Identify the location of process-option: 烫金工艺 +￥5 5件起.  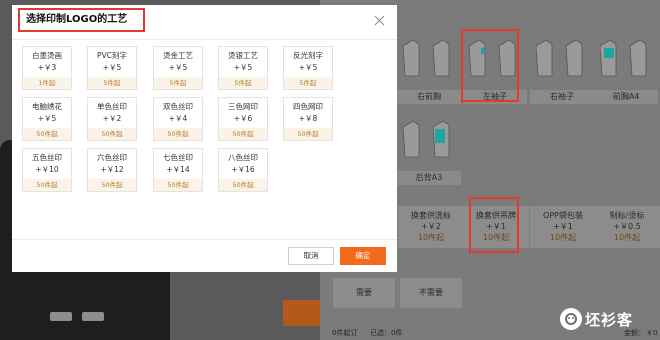
(178, 68).